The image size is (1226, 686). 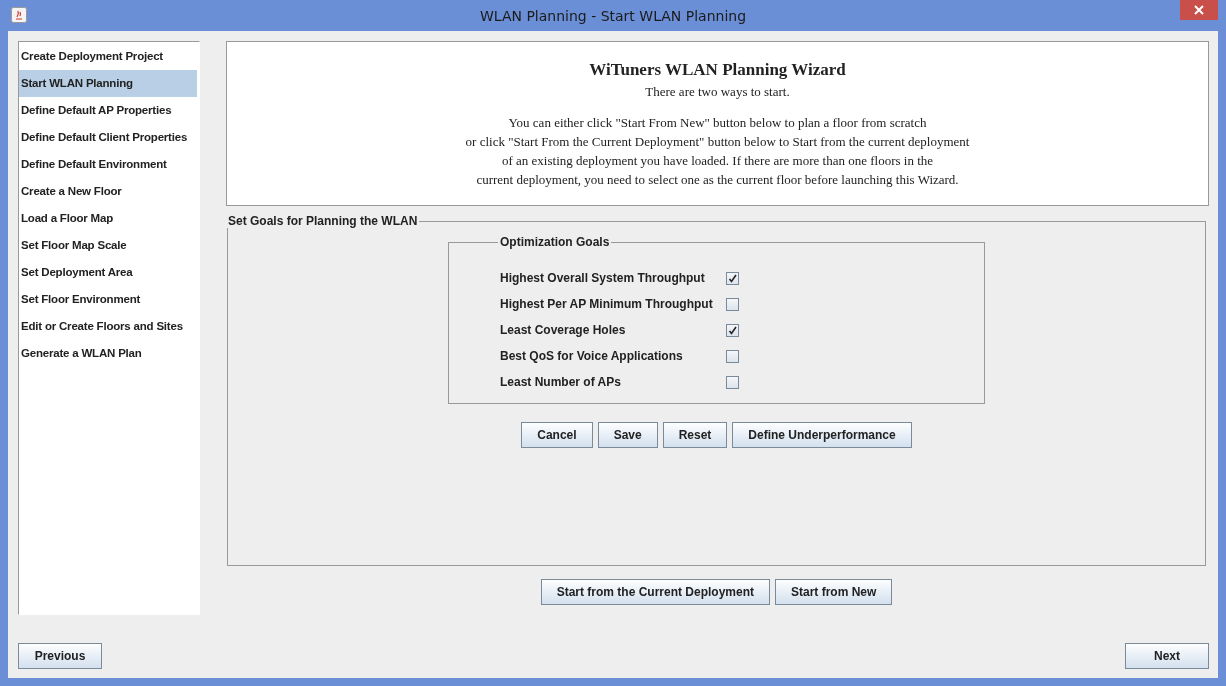 I want to click on close-icon, so click(x=1199, y=10).